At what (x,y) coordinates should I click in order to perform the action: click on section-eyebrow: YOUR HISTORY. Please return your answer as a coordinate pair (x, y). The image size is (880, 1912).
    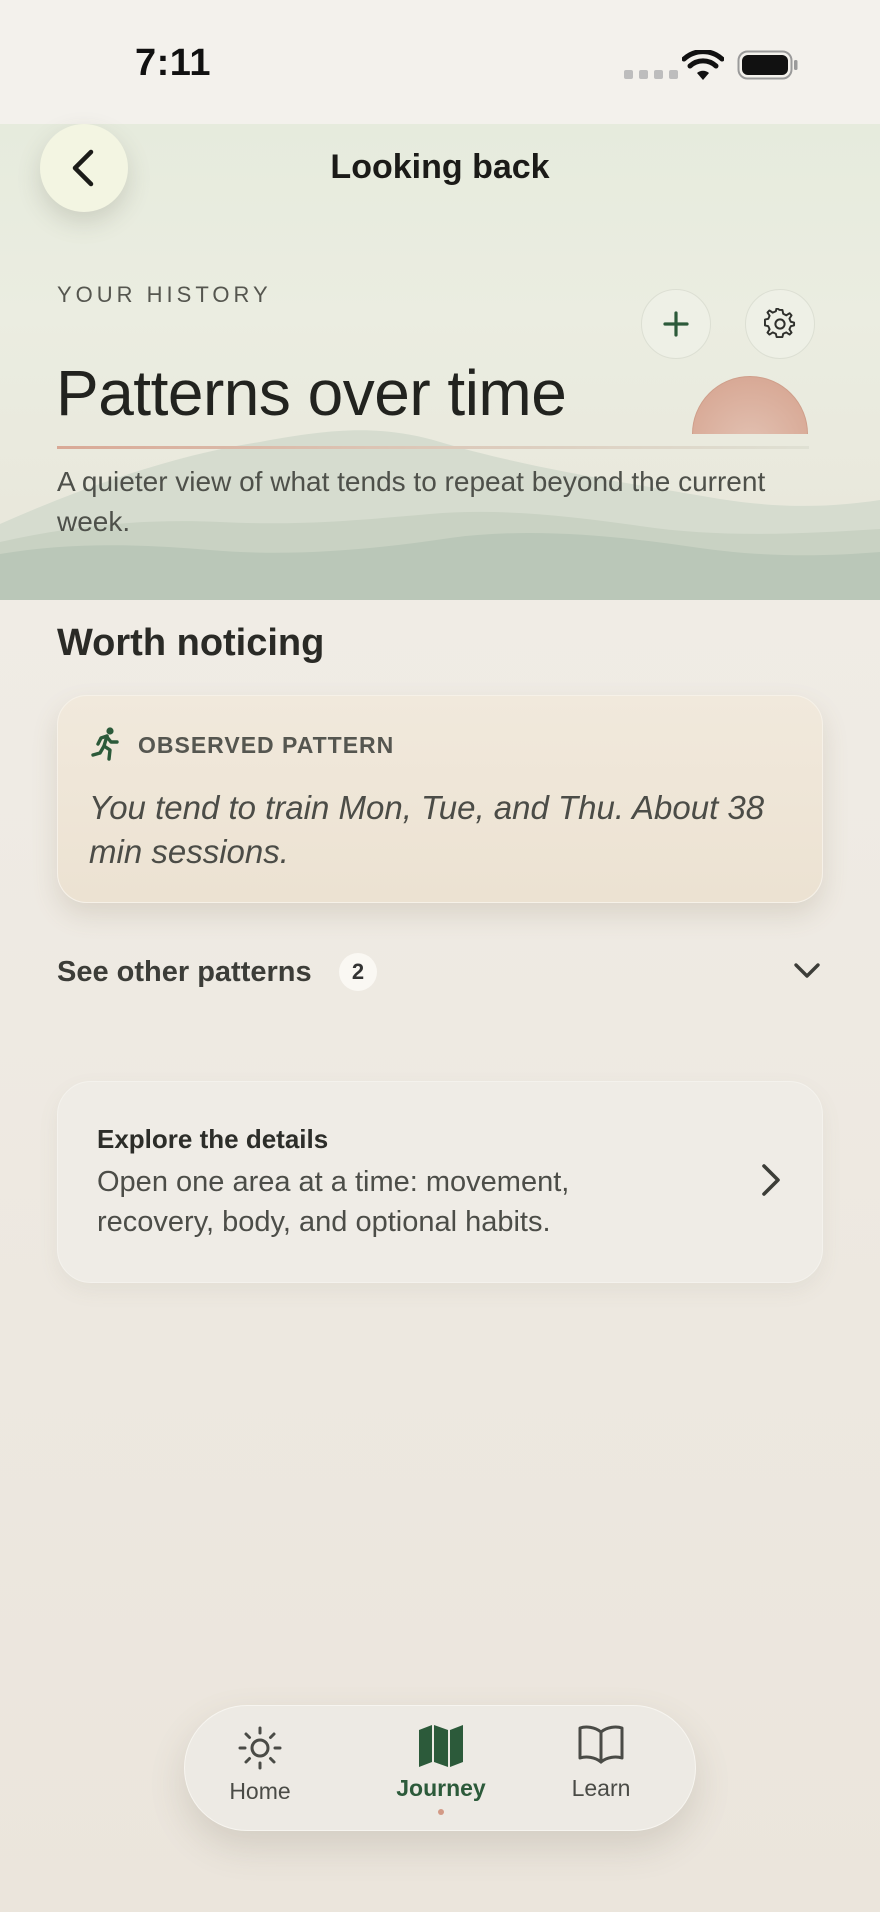
    Looking at the image, I should click on (164, 294).